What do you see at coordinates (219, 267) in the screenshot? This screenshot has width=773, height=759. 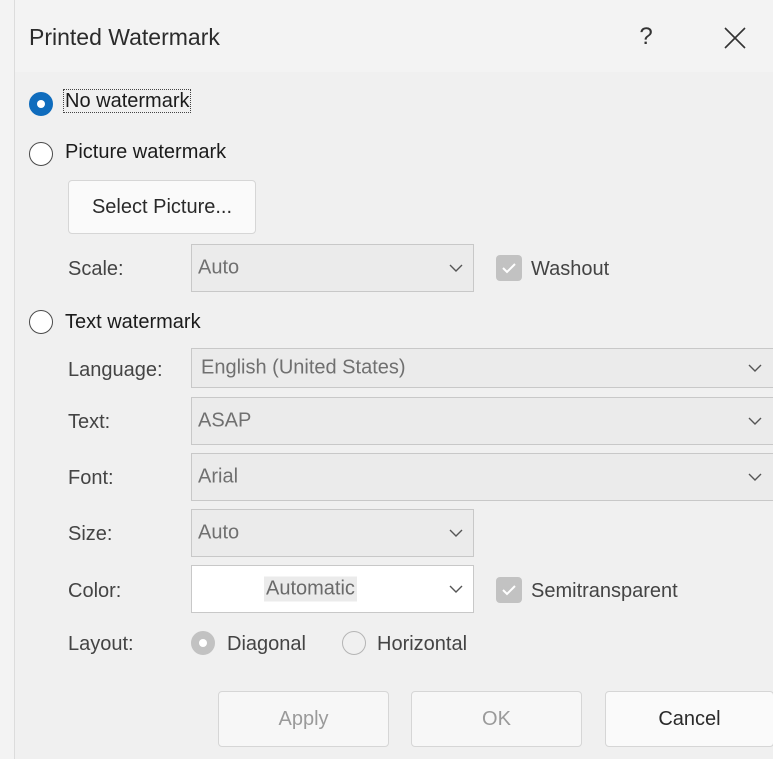 I see `scale-value: Auto` at bounding box center [219, 267].